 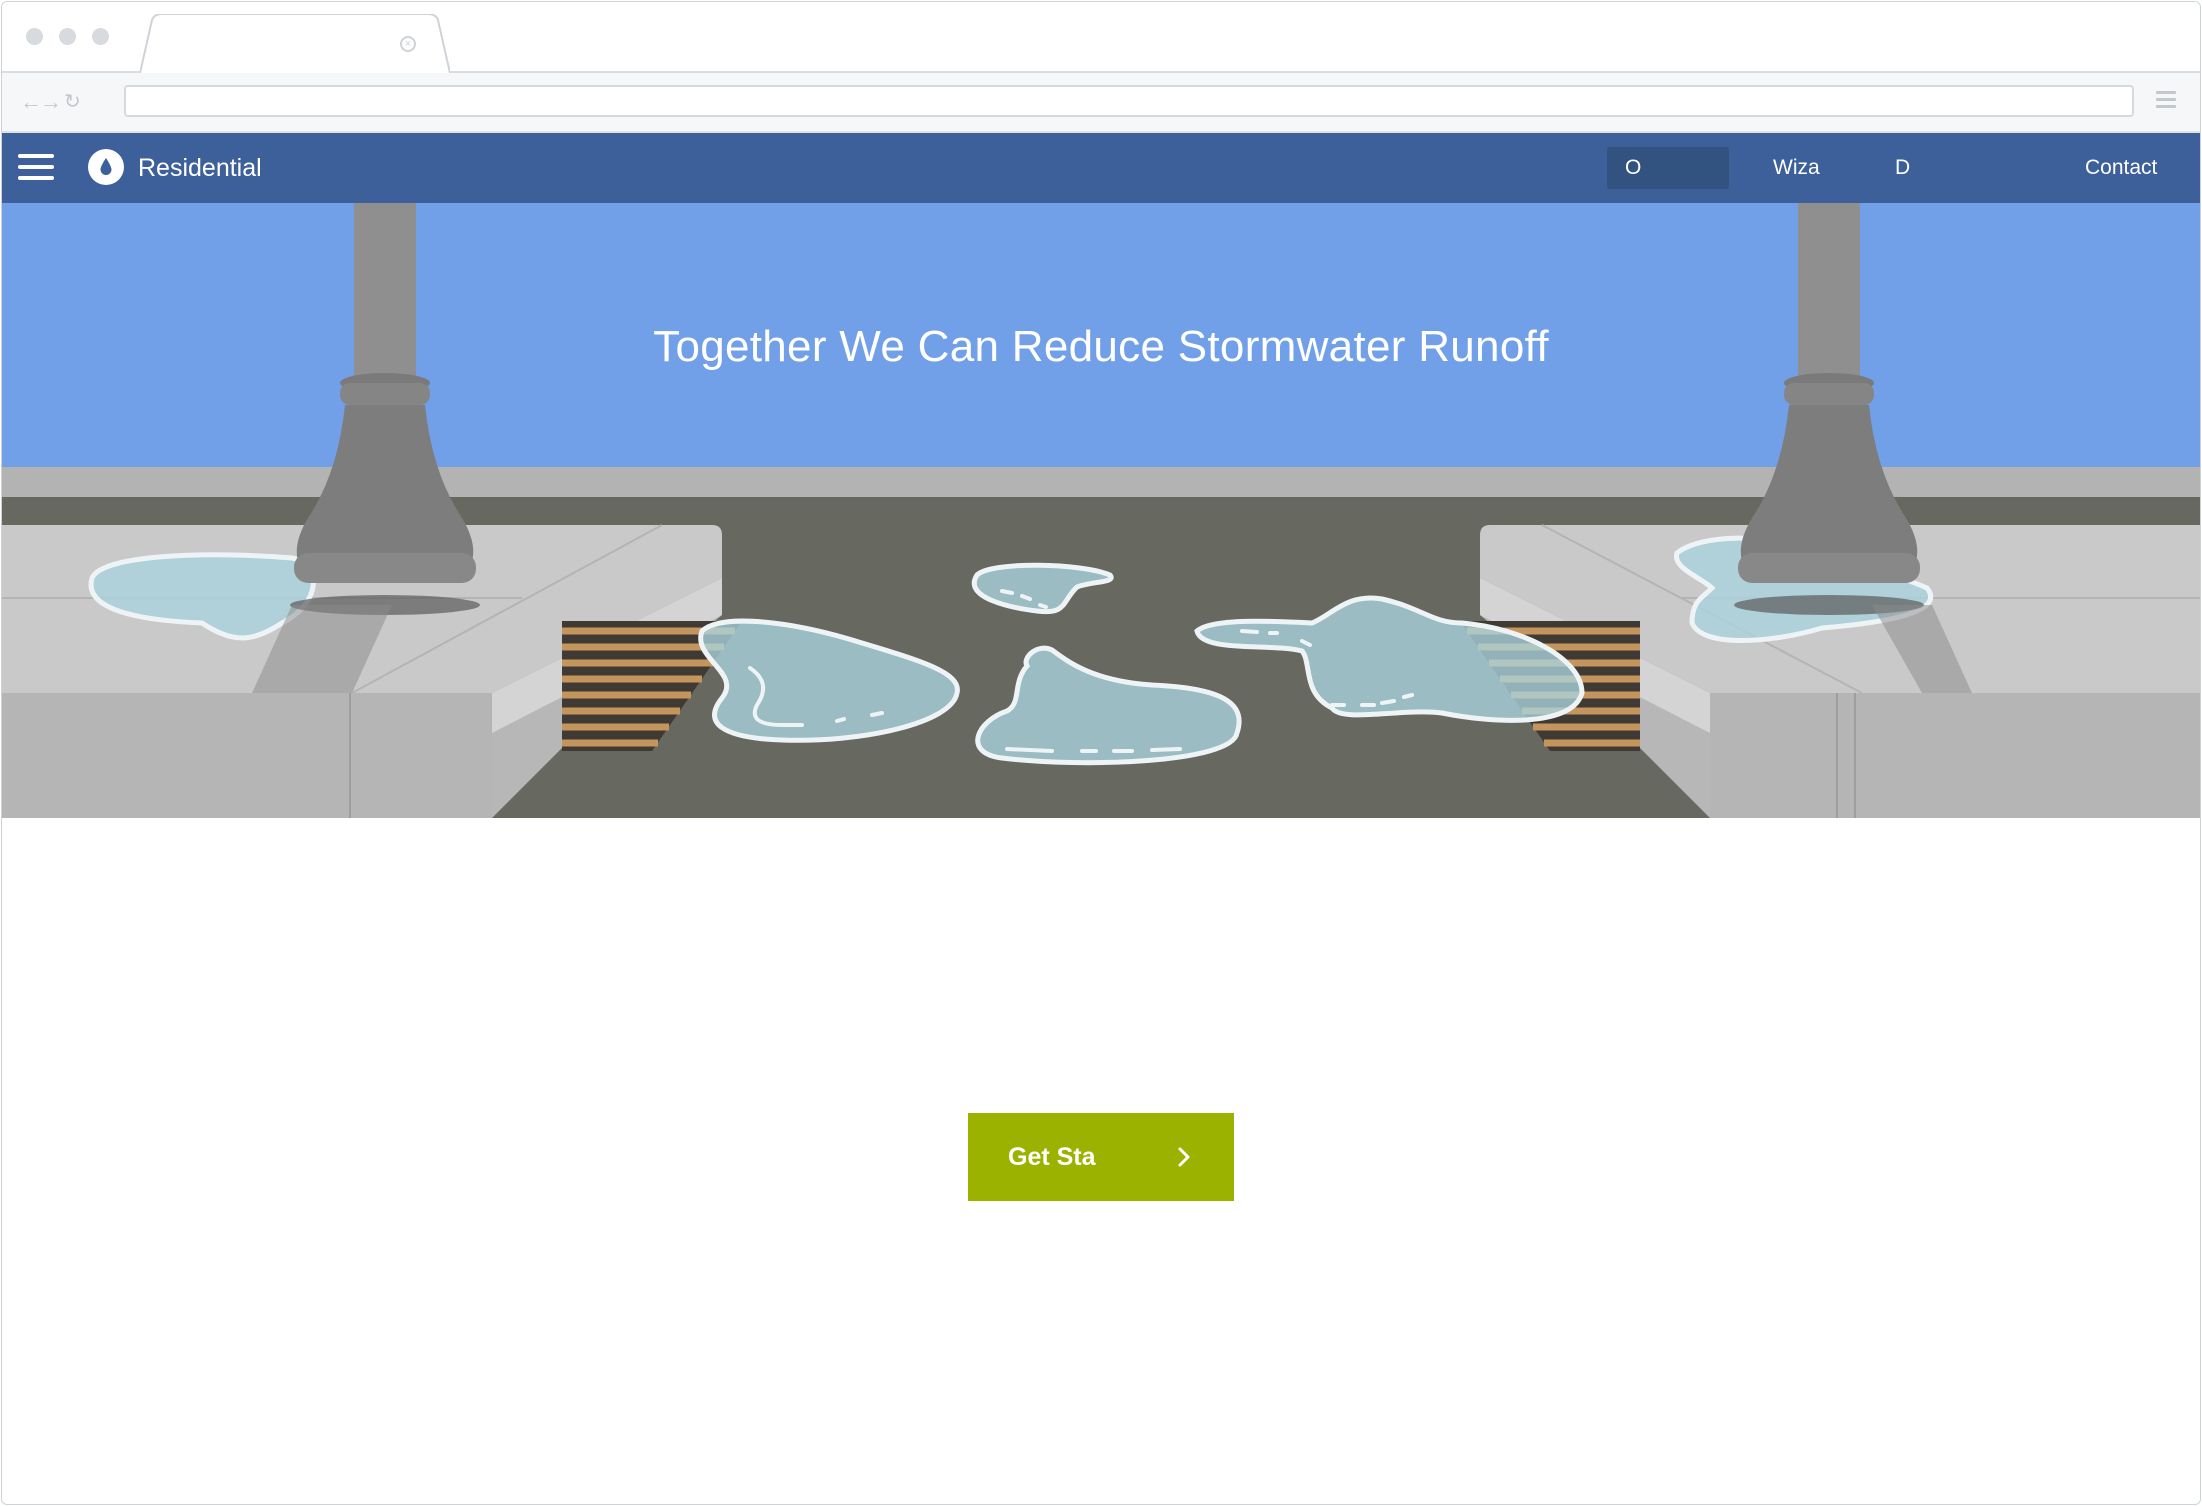 What do you see at coordinates (1796, 168) in the screenshot?
I see `nav-item-wiza: Wiza` at bounding box center [1796, 168].